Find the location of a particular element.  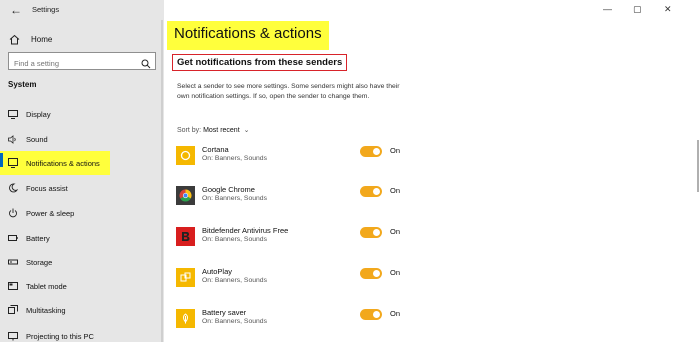

sidebar-item-label: Projecting to this PC is located at coordinates (60, 336).